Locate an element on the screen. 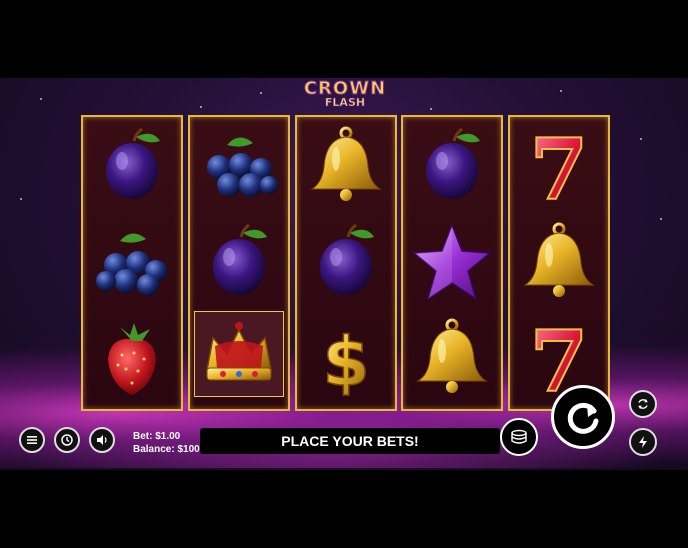 This screenshot has width=688, height=548. spin-icon is located at coordinates (583, 418).